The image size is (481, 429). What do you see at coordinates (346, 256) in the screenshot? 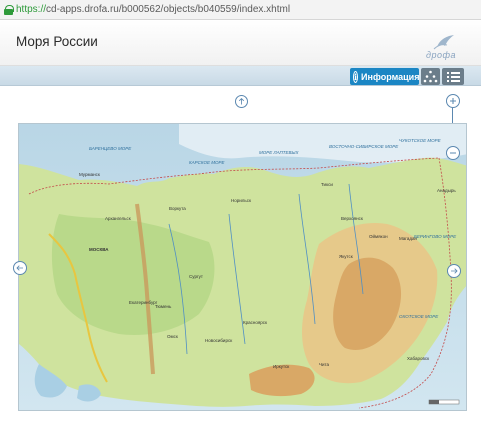
I see `city-label: Якутск` at bounding box center [346, 256].